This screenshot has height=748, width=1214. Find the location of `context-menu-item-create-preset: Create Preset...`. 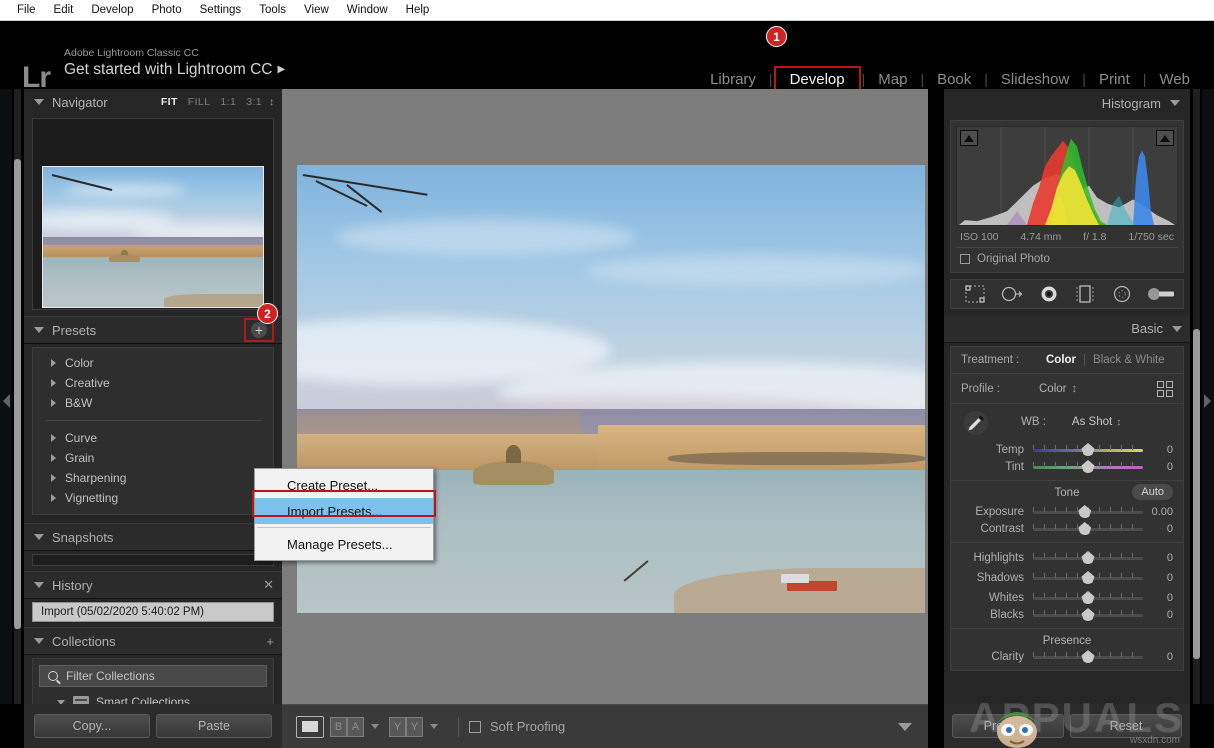

context-menu-item-create-preset: Create Preset... is located at coordinates (344, 485).